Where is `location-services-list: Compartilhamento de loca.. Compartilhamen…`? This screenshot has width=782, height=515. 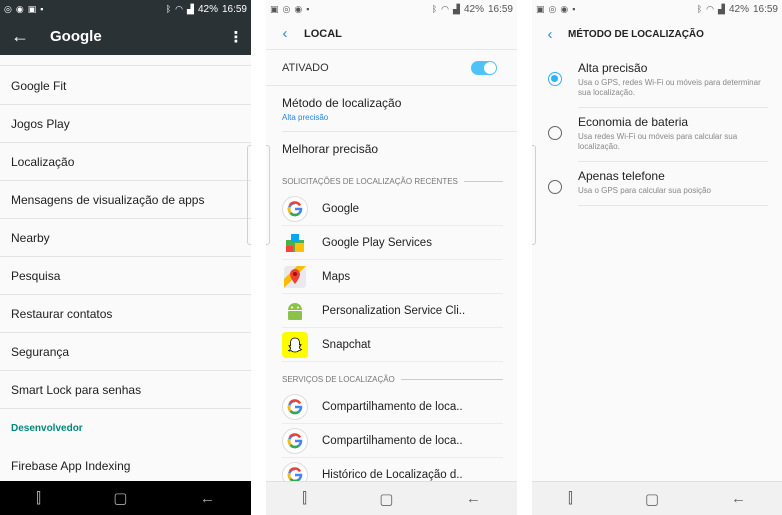 location-services-list: Compartilhamento de loca.. Compartilhamen… is located at coordinates (392, 441).